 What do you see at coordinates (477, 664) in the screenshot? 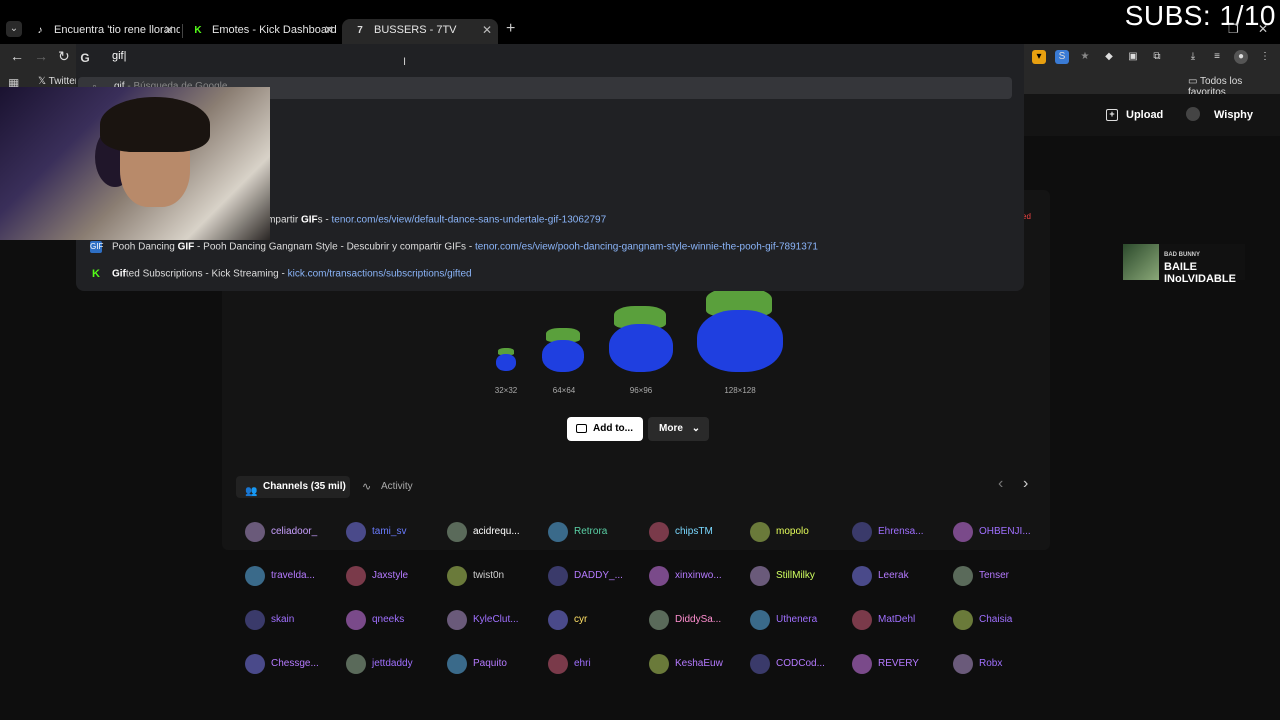
I see `channel-item: Paquito` at bounding box center [477, 664].